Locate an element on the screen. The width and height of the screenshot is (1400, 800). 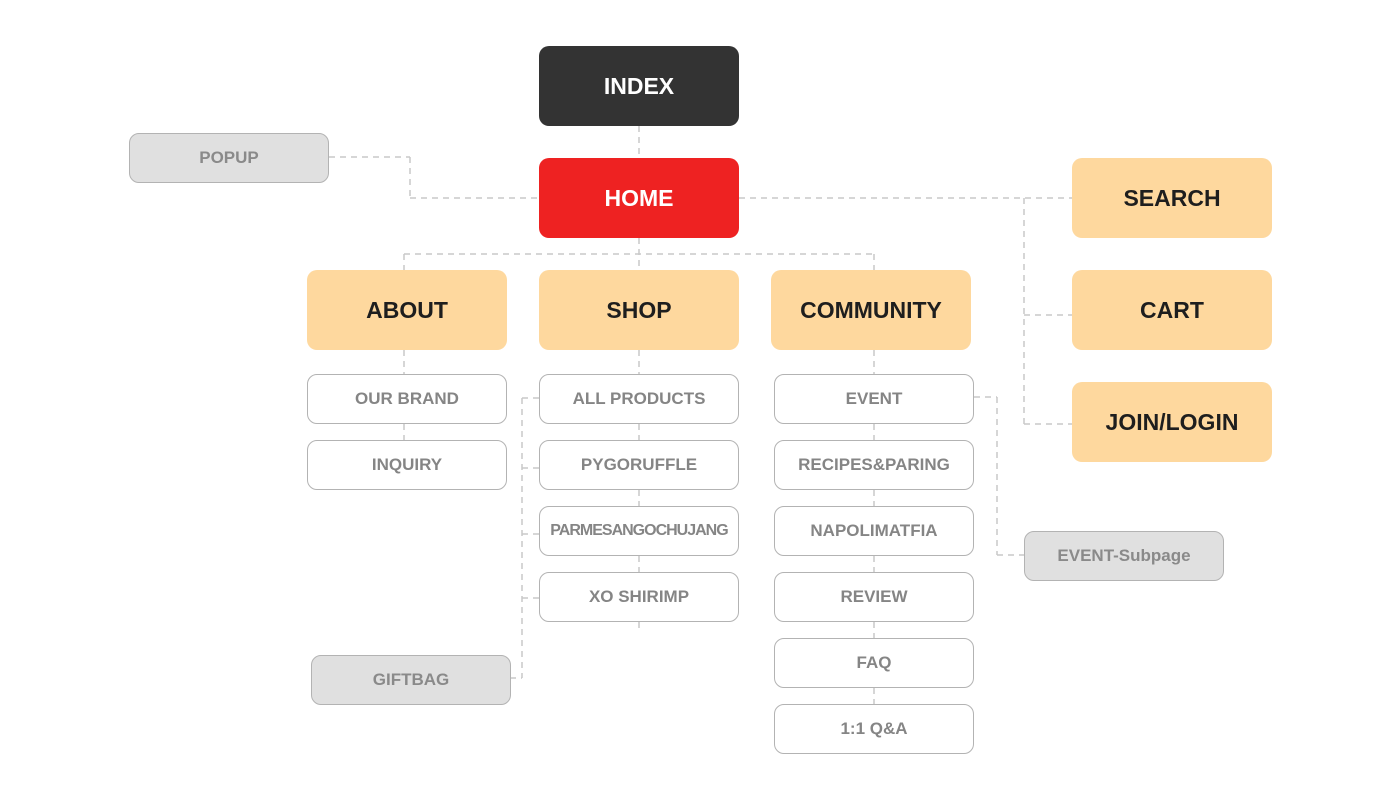
home-label: HOME is located at coordinates (639, 197).